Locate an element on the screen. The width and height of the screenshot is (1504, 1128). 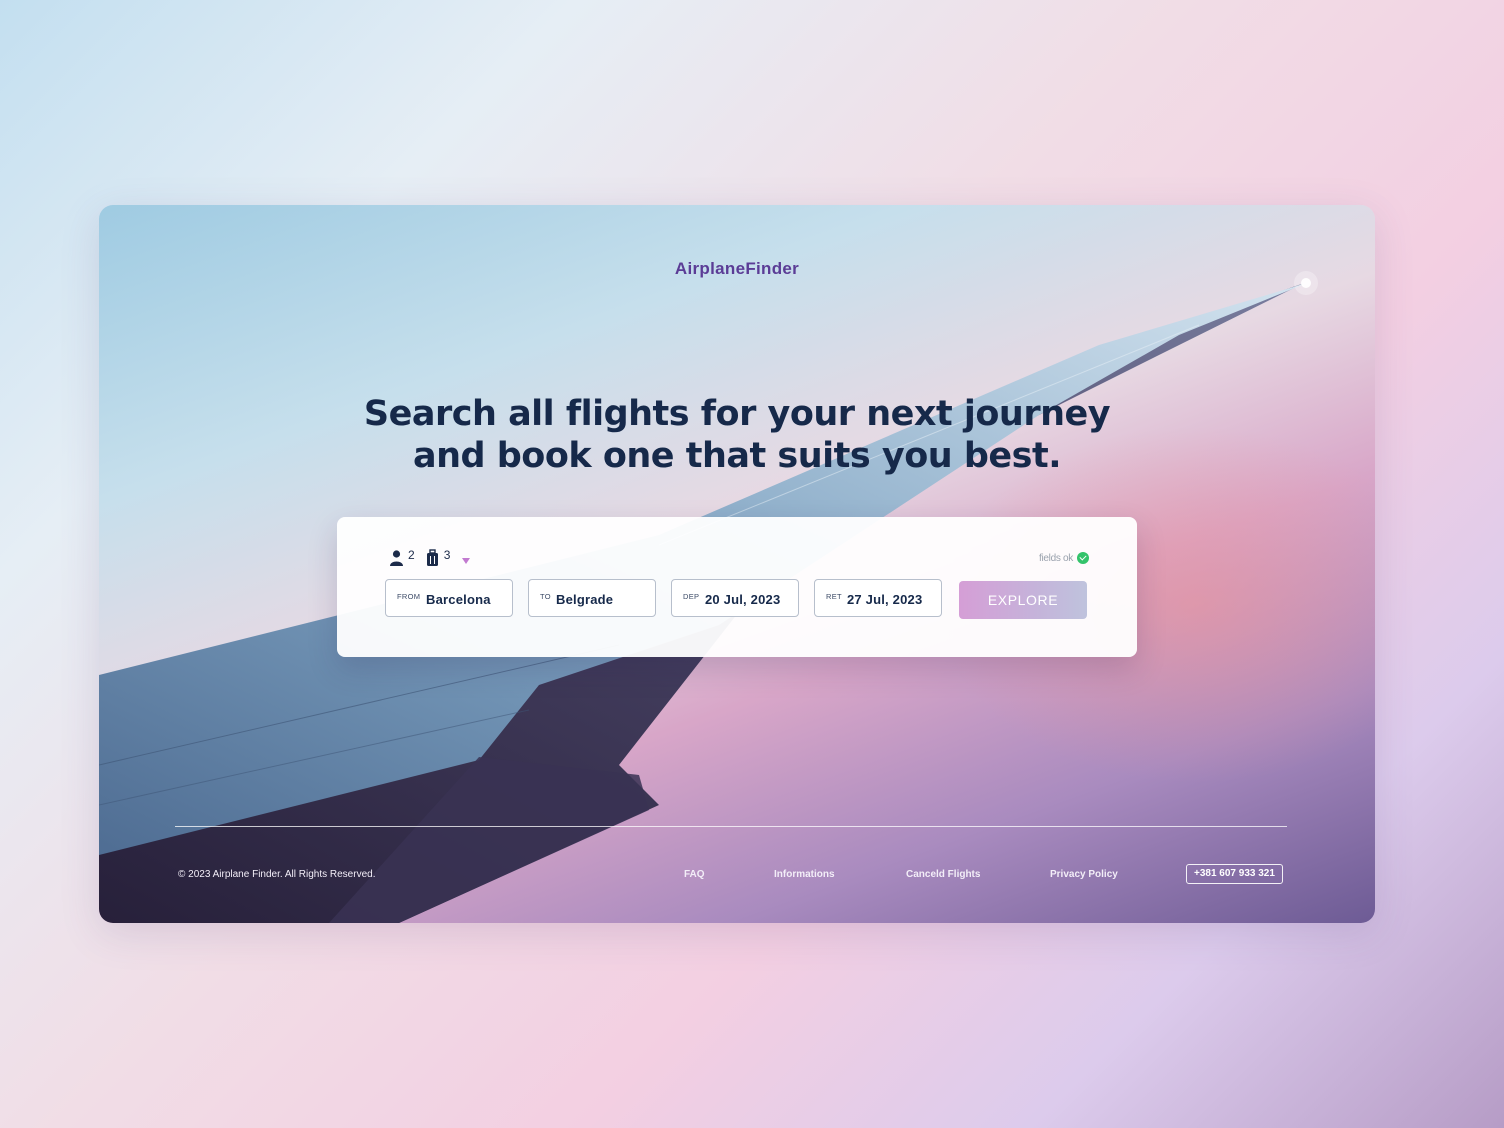
departure-date-field: DEP 20 Jul, 2023 is located at coordinates (735, 598).